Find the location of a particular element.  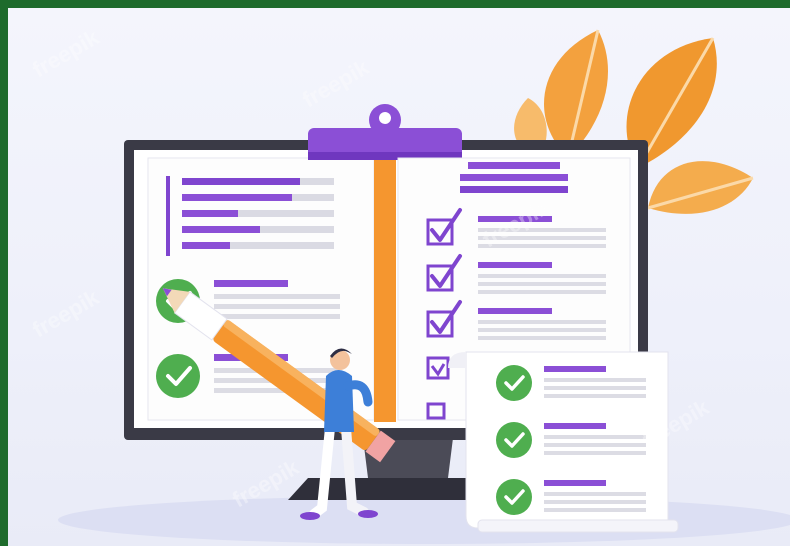

clipboard-clip-icon is located at coordinates (385, 132).